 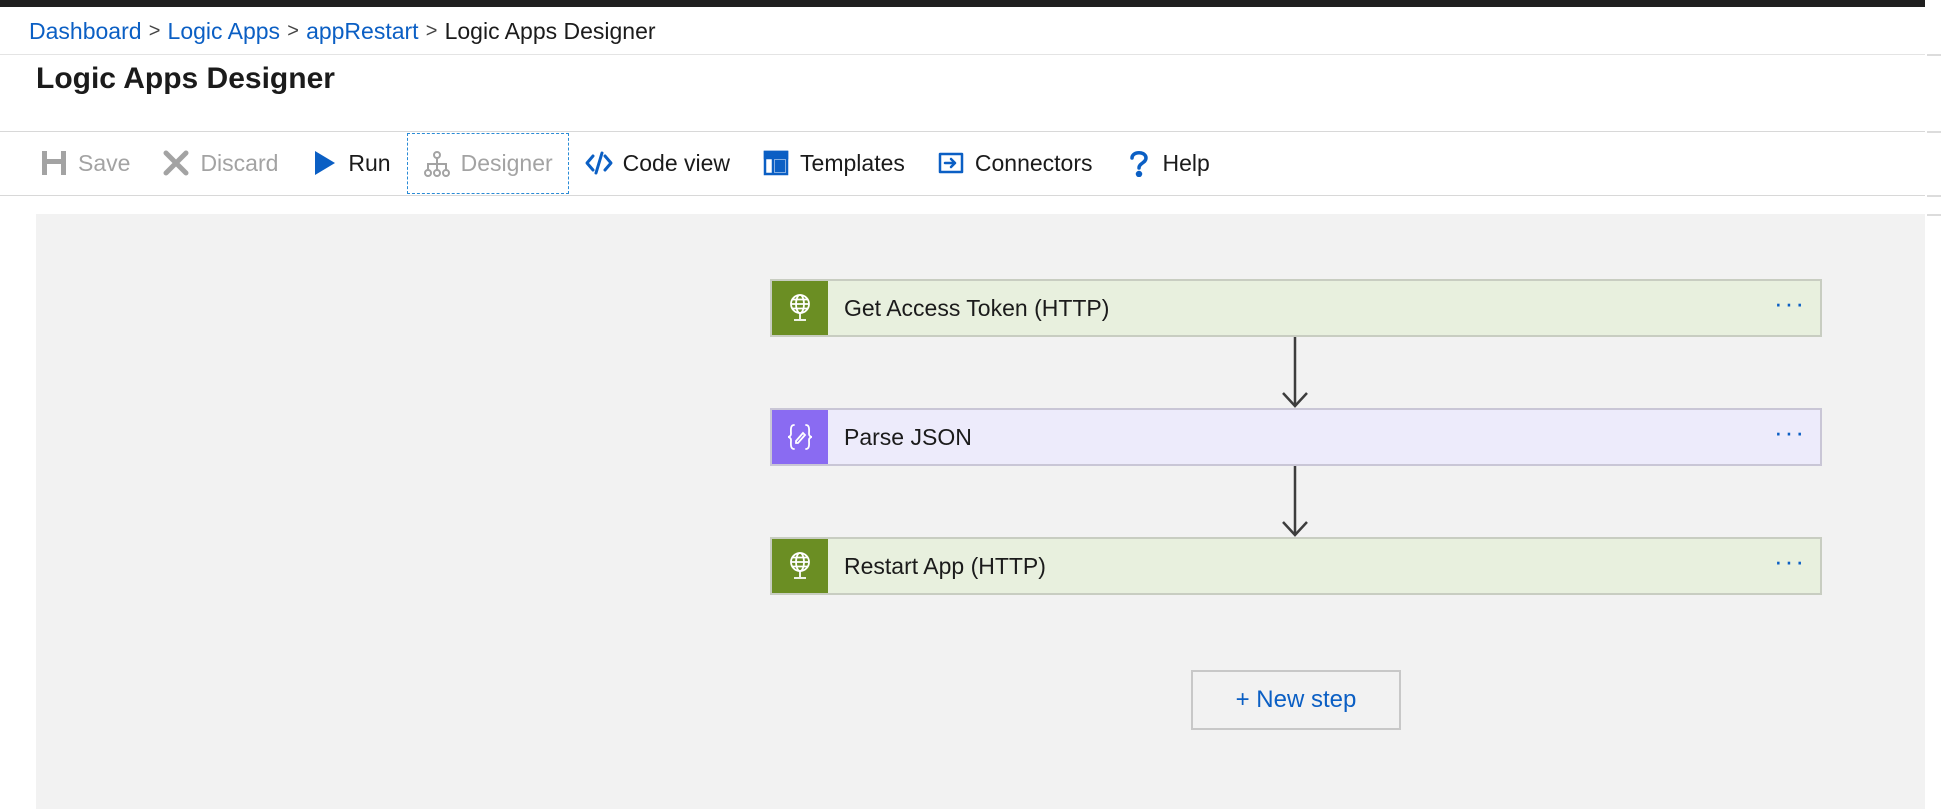 I want to click on run-label: Run, so click(x=369, y=162).